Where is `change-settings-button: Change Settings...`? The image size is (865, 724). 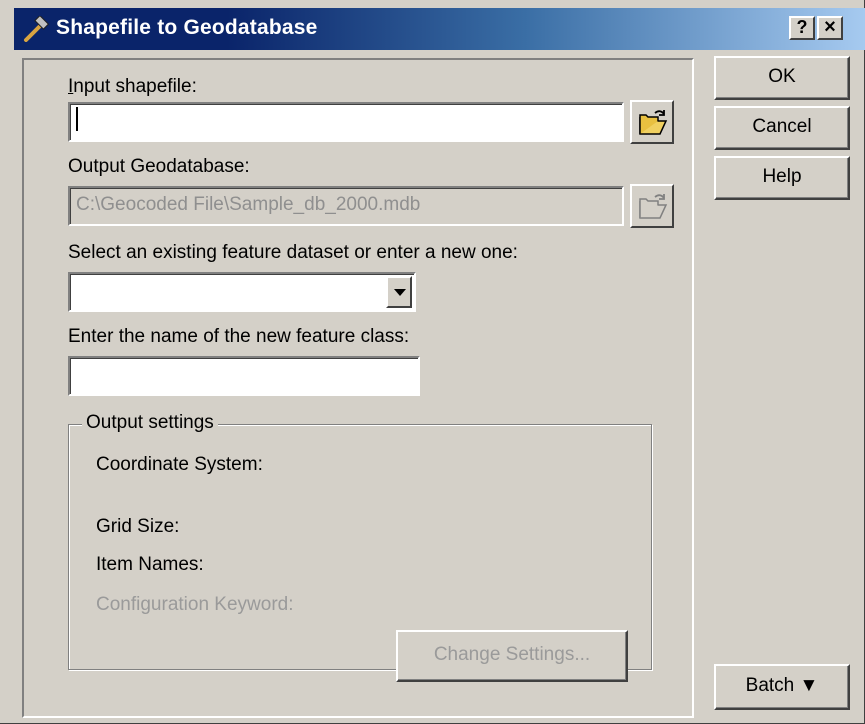 change-settings-button: Change Settings... is located at coordinates (512, 656).